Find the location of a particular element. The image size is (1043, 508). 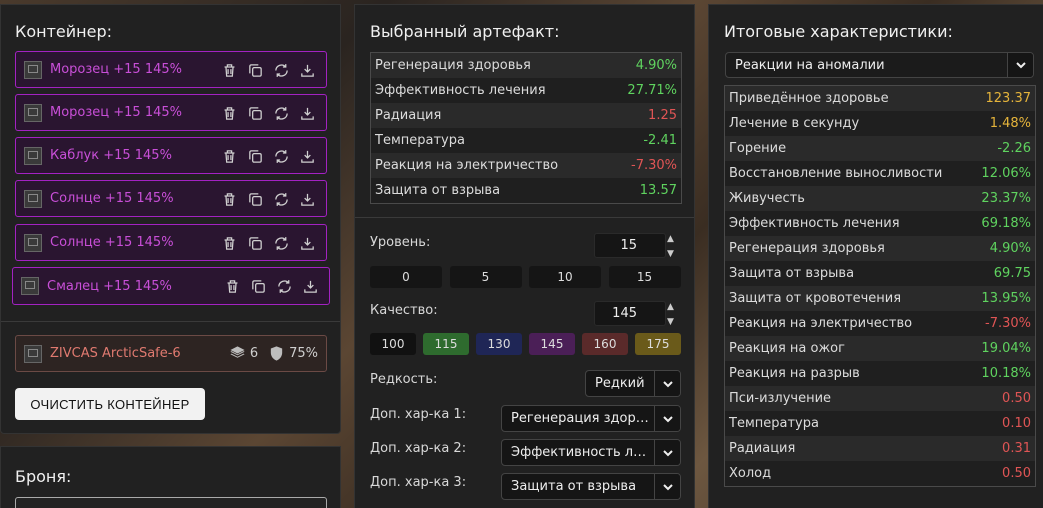

stat-label: Регенерация здоровья is located at coordinates (453, 65).